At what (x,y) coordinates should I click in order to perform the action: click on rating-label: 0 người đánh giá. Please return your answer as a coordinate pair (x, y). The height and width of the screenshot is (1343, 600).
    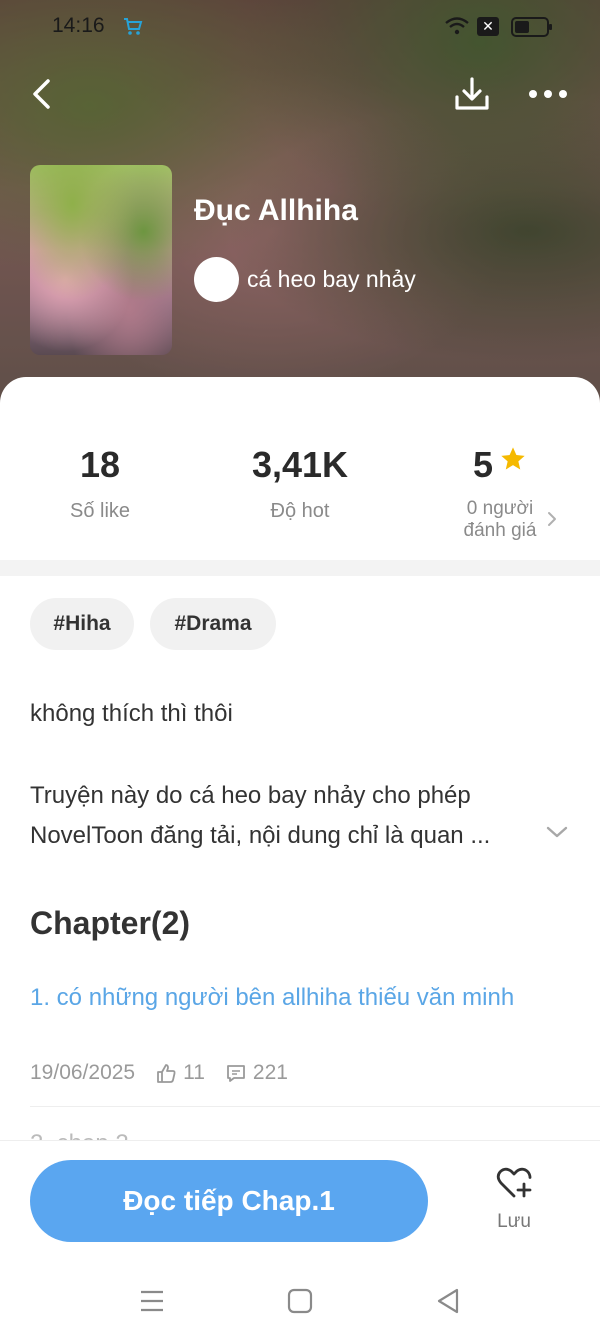
    Looking at the image, I should click on (500, 520).